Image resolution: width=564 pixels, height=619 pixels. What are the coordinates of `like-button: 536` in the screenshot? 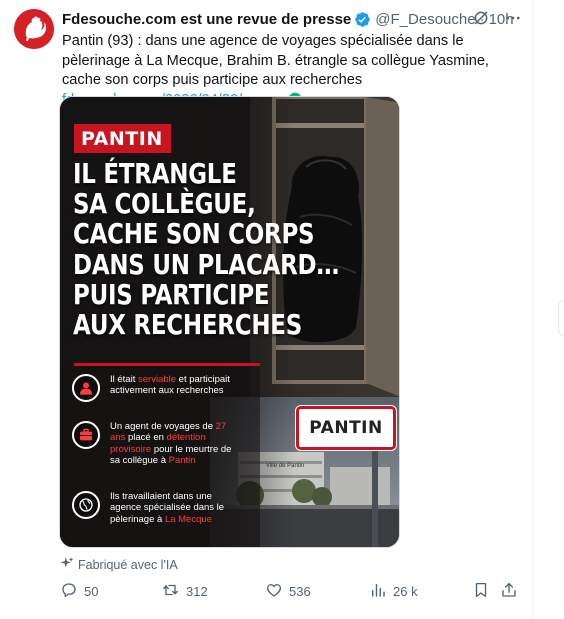 It's located at (288, 591).